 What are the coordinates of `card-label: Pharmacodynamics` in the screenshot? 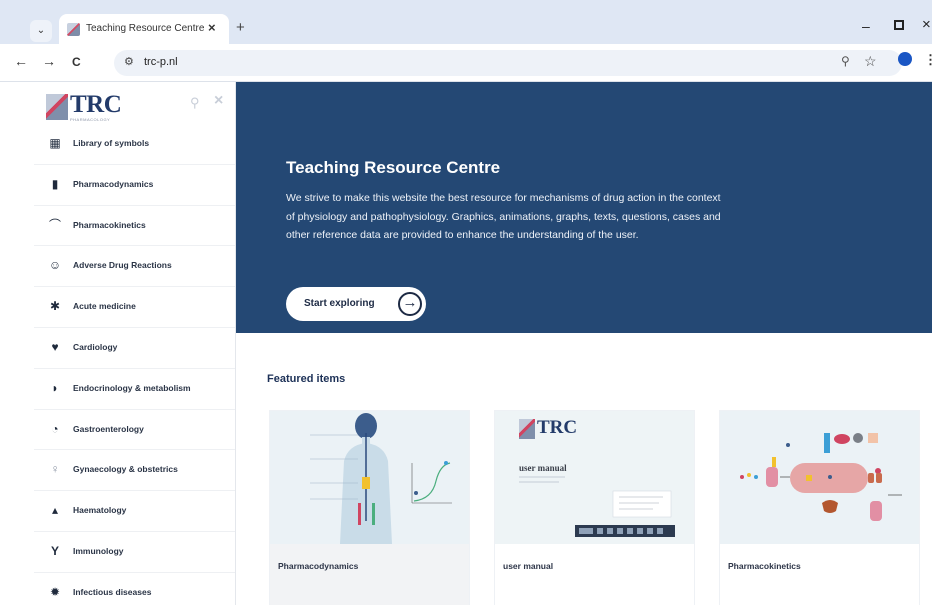 It's located at (318, 566).